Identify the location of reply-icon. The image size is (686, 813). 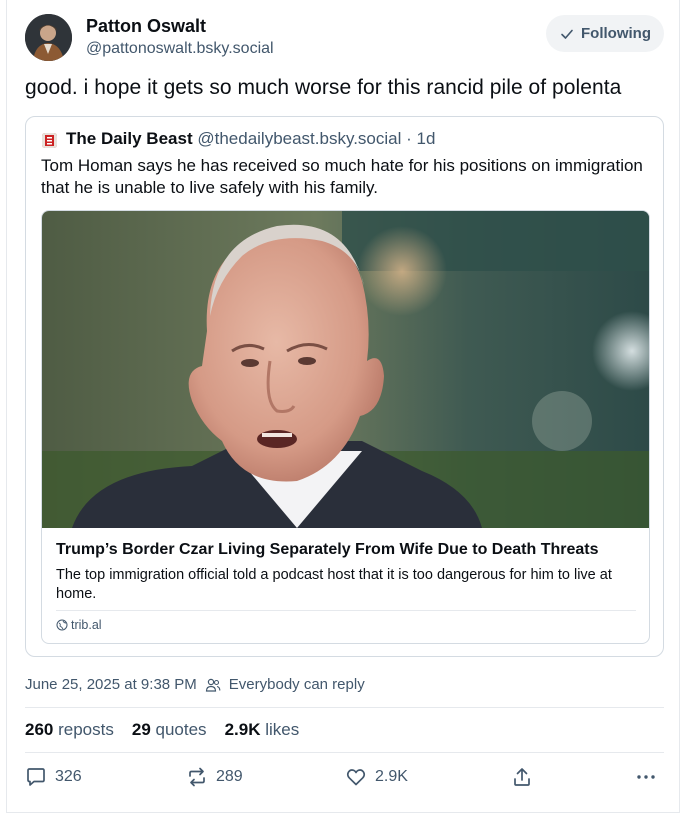
(36, 777).